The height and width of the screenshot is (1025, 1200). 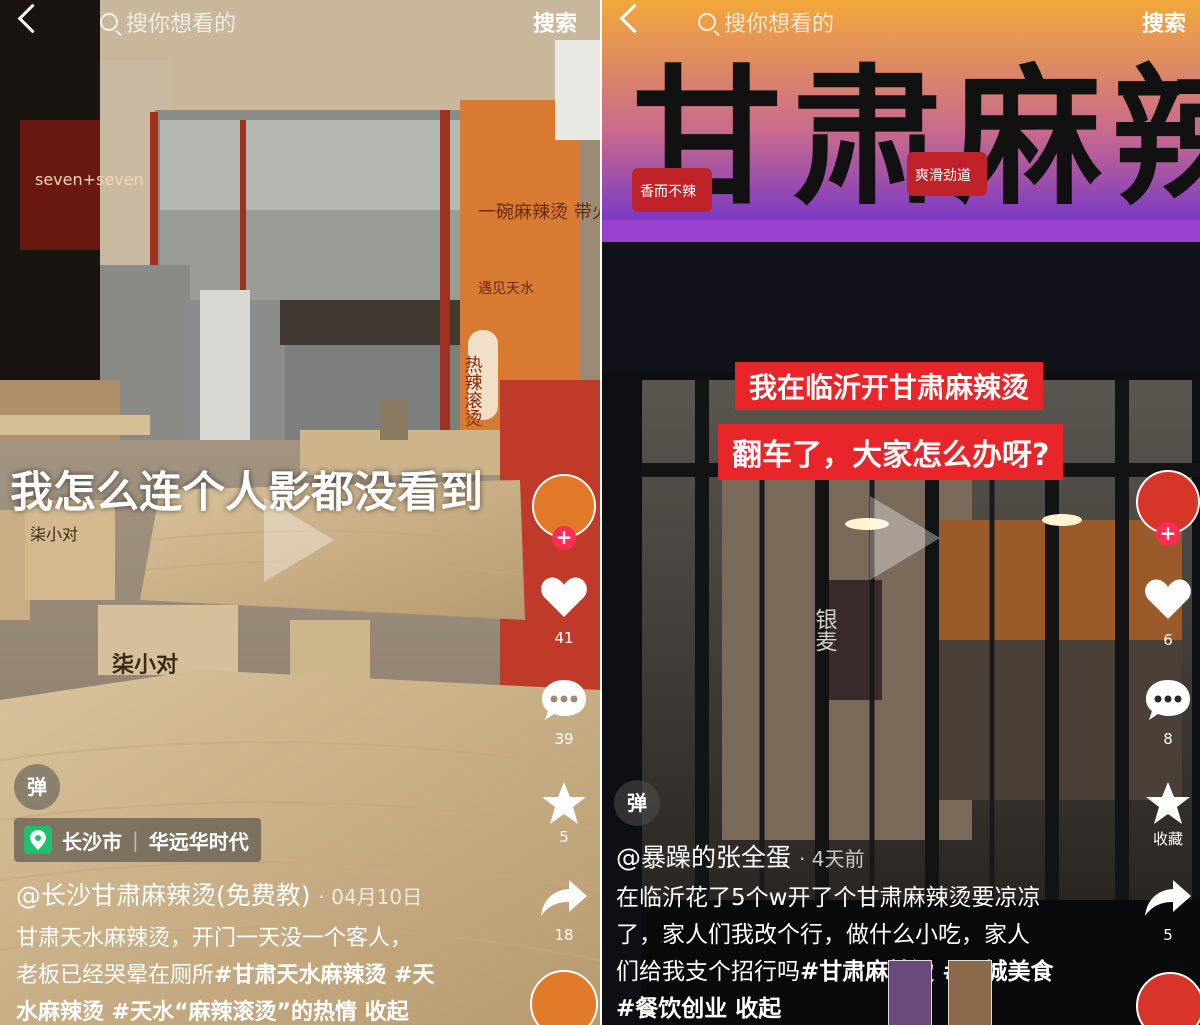 What do you see at coordinates (324, 975) in the screenshot?
I see `hashtag-link: #甘肃天水麻辣烫 #天` at bounding box center [324, 975].